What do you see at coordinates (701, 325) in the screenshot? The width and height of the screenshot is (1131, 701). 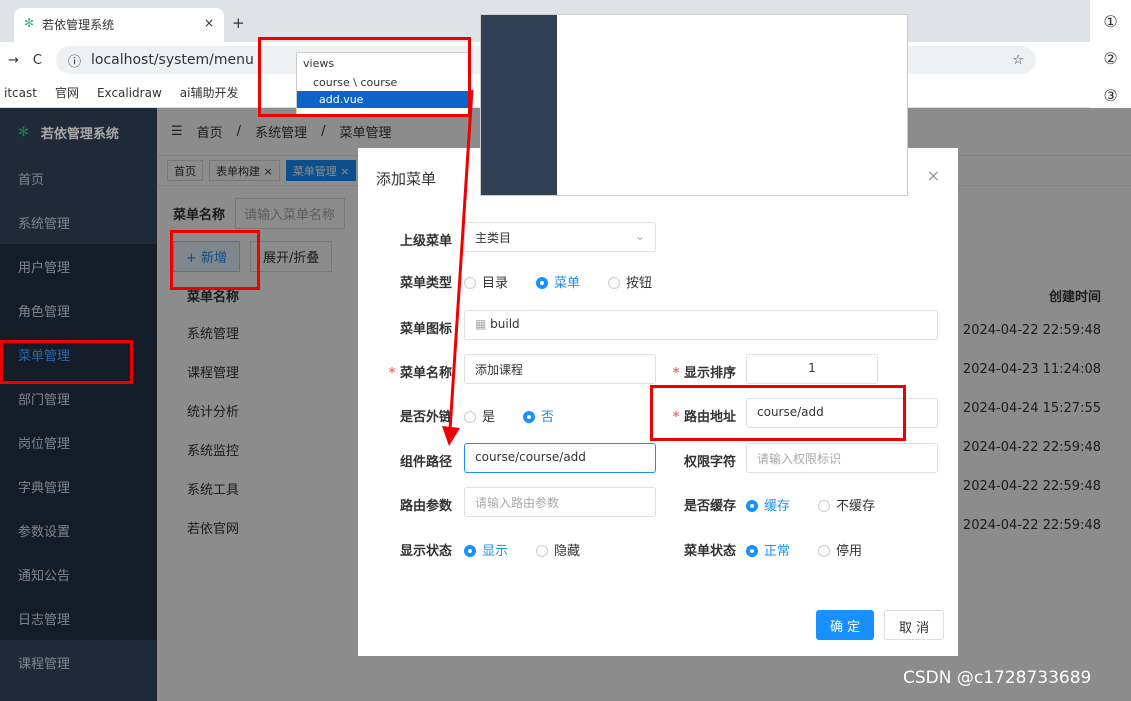 I see `icon-input: ▦ build` at bounding box center [701, 325].